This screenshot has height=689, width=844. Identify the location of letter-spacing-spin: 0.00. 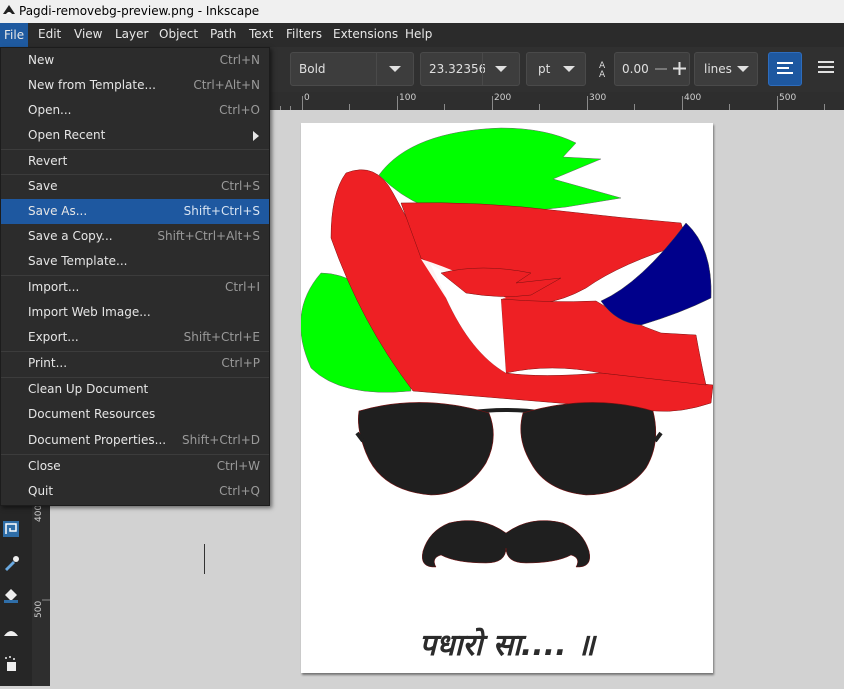
(652, 69).